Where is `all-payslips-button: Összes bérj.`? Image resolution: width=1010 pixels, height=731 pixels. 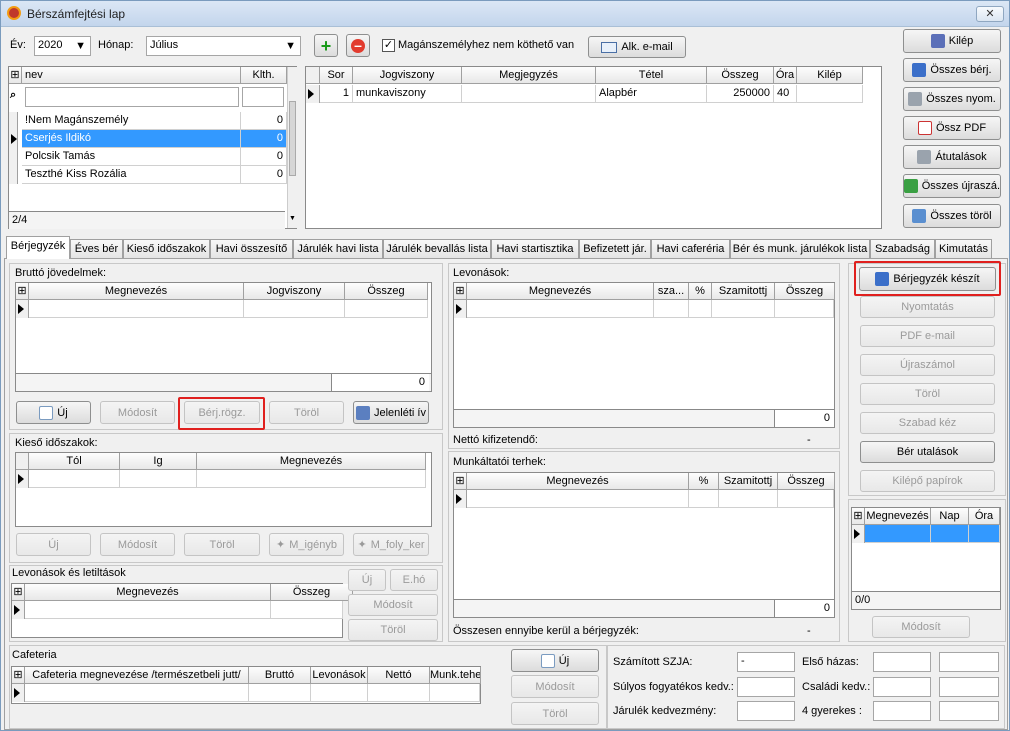 all-payslips-button: Összes bérj. is located at coordinates (952, 70).